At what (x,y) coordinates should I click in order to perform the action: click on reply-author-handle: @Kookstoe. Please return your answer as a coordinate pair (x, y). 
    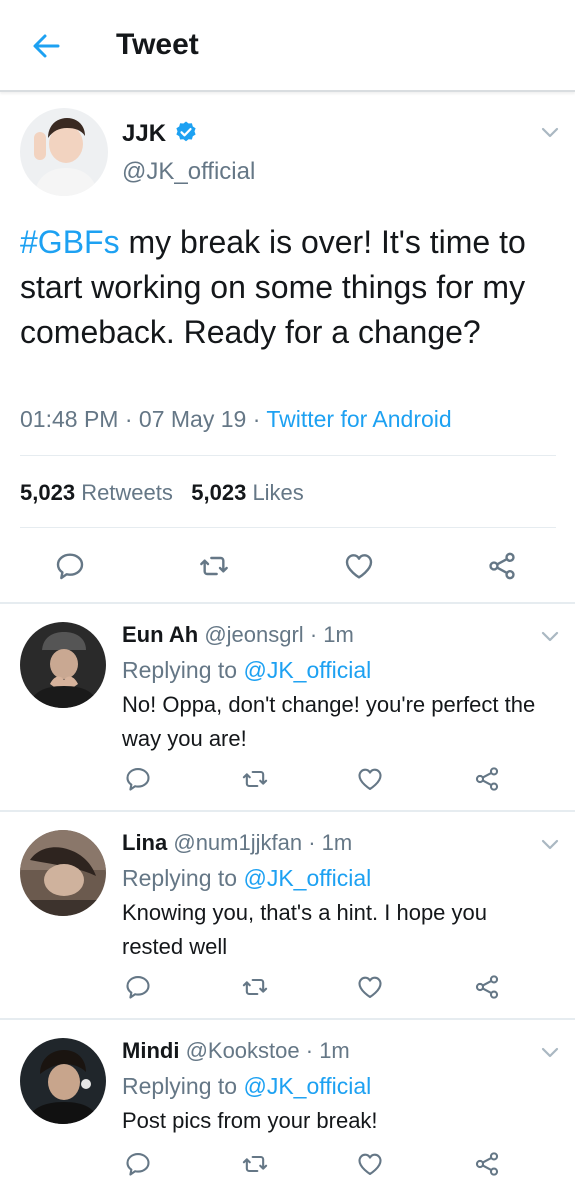
    Looking at the image, I should click on (243, 1050).